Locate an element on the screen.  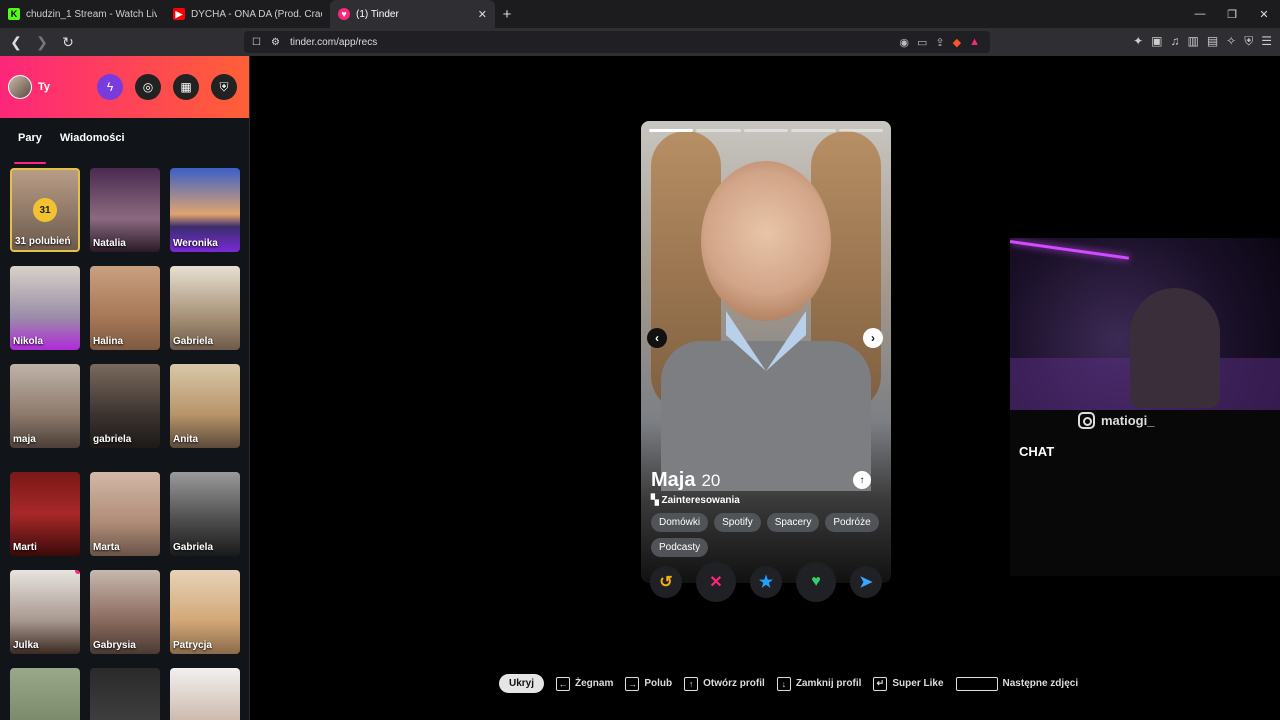
site-info-icon: ⚙ is located at coordinates (275, 42).